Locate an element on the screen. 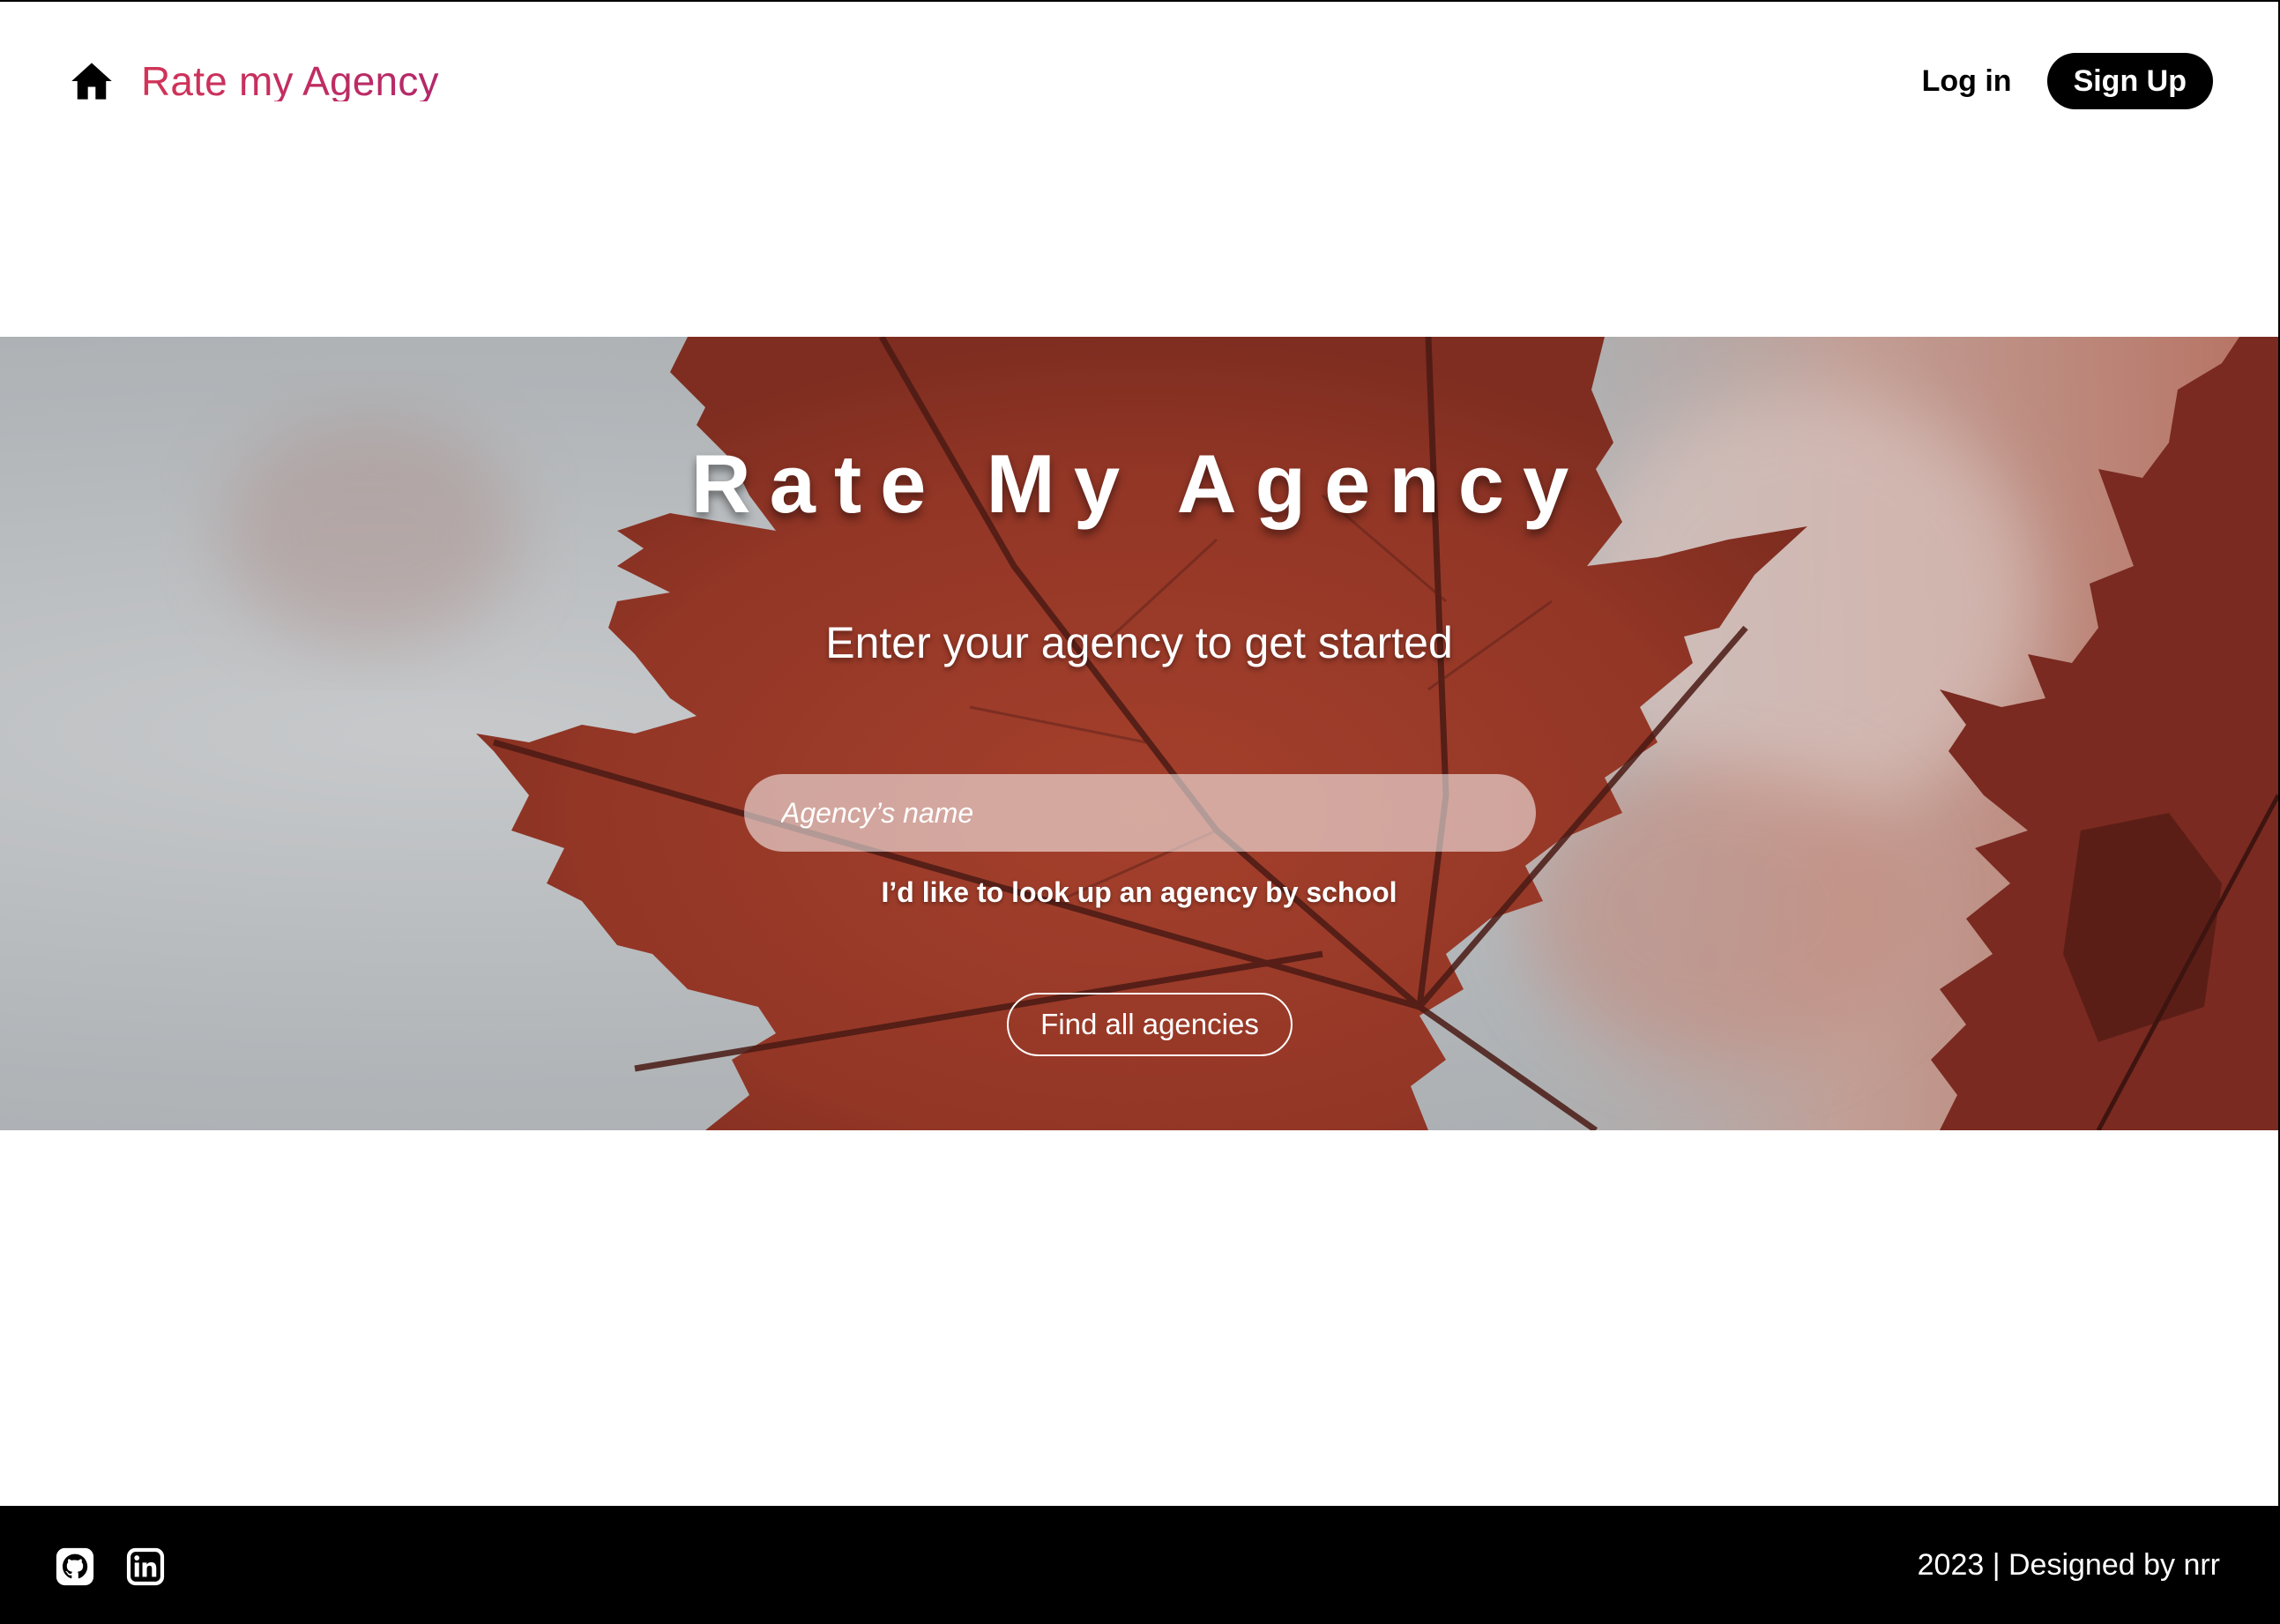 Image resolution: width=2280 pixels, height=1624 pixels. find-all-agencies-button: Find all agencies is located at coordinates (1150, 1024).